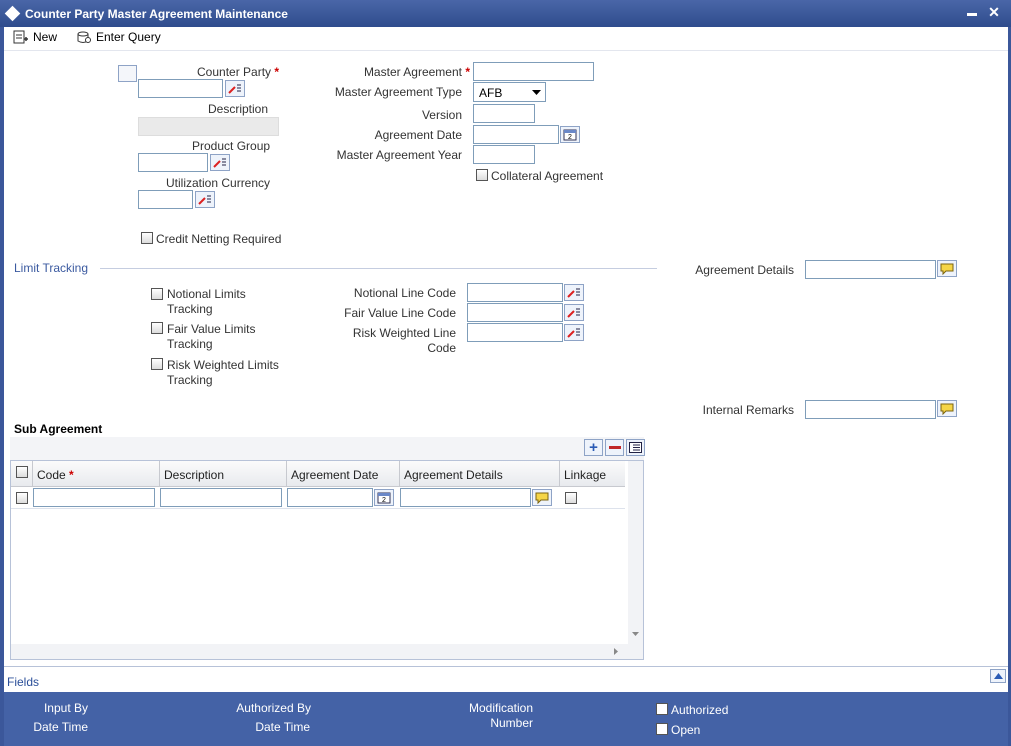 The width and height of the screenshot is (1011, 746). Describe the element at coordinates (574, 332) in the screenshot. I see `risk-weighted-line-code-lov-icon` at that location.